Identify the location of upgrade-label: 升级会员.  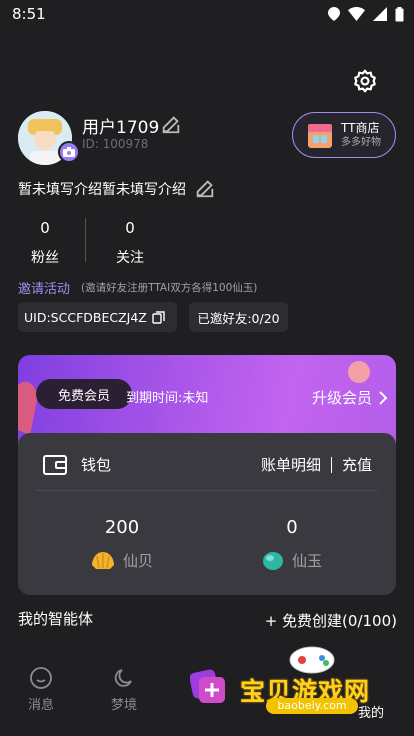
(341, 398).